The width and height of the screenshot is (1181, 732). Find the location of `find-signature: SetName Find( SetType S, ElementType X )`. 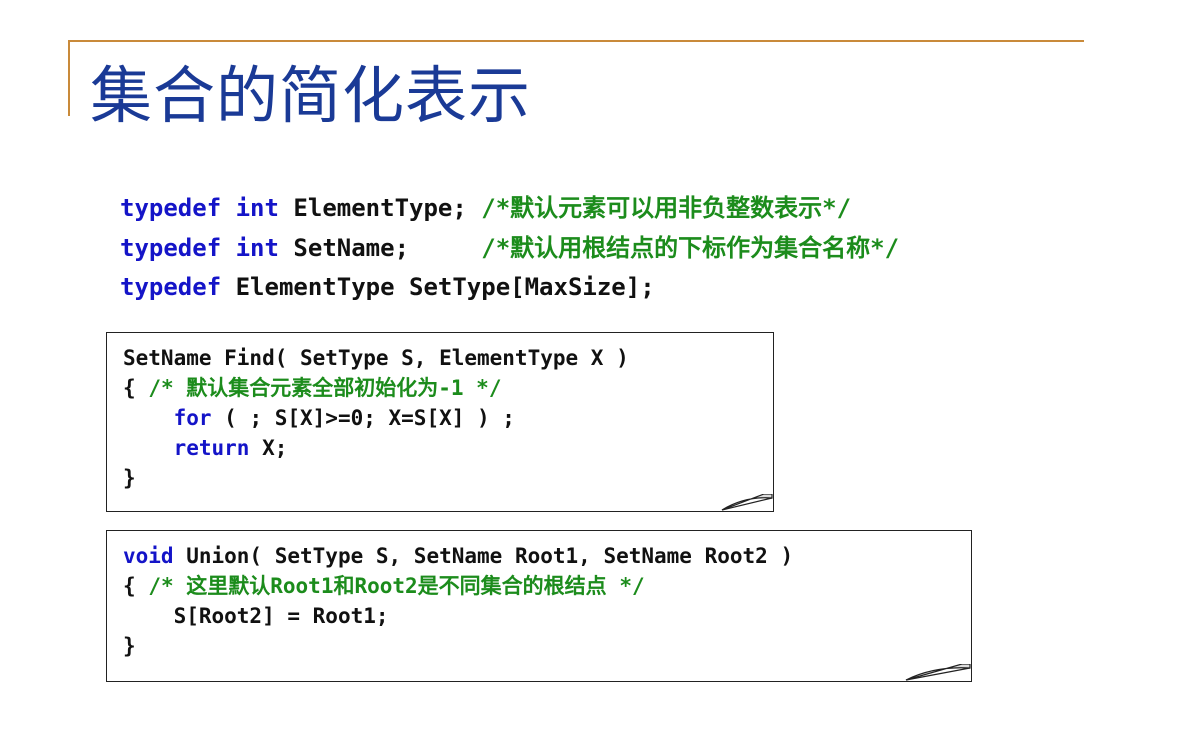

find-signature: SetName Find( SetType S, ElementType X ) is located at coordinates (376, 358).